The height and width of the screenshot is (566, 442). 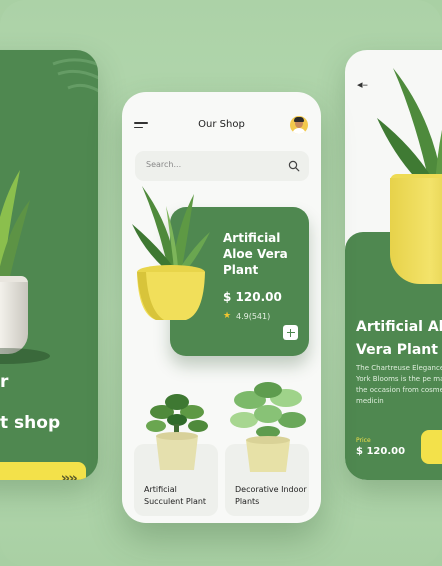 What do you see at coordinates (431, 447) in the screenshot?
I see `add-to-cart-button` at bounding box center [431, 447].